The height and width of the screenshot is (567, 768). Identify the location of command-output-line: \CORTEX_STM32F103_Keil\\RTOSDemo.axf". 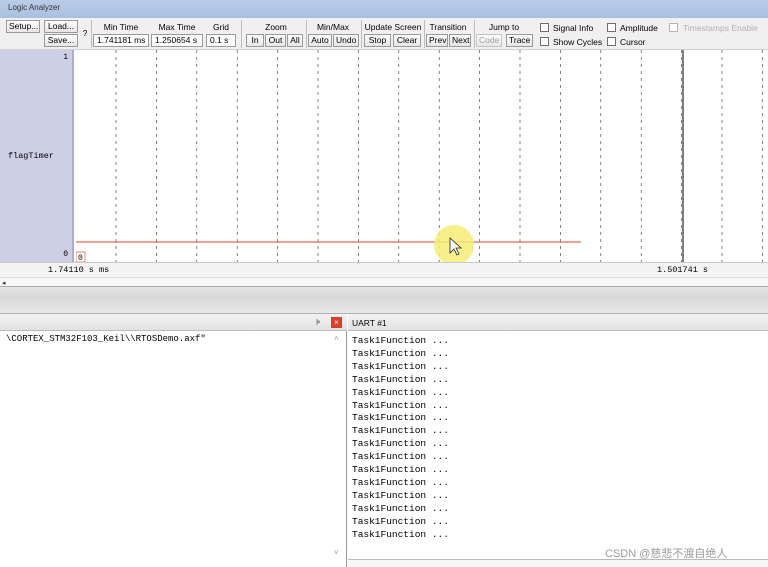
(106, 339).